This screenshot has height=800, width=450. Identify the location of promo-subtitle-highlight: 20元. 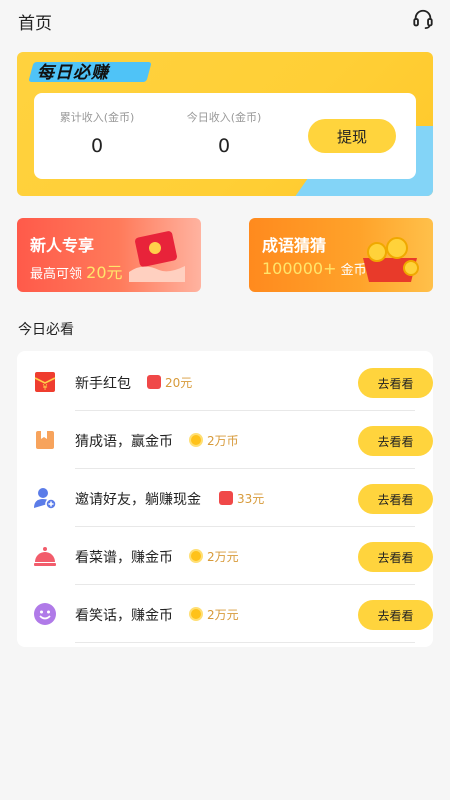
(104, 272).